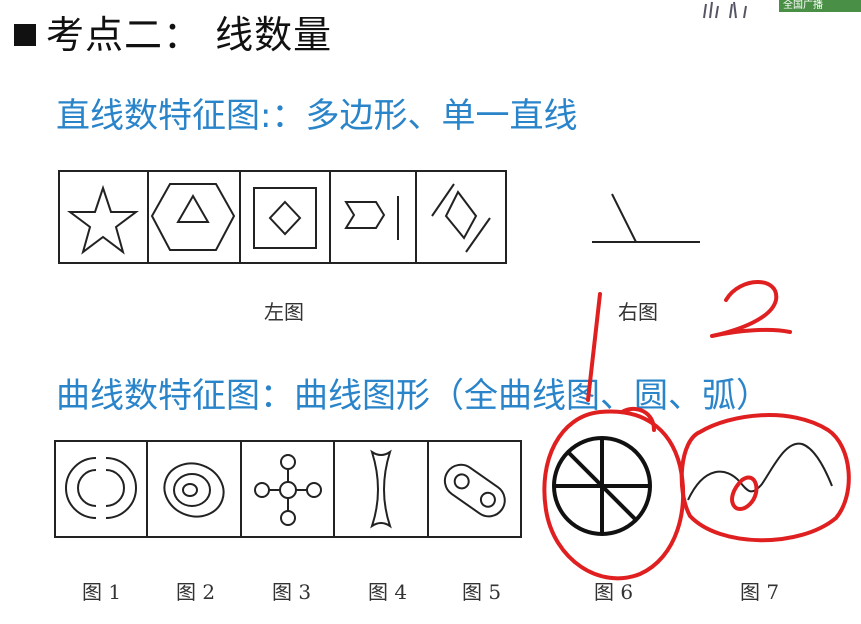  Describe the element at coordinates (388, 592) in the screenshot. I see `figure-caption-4: 图 4` at that location.